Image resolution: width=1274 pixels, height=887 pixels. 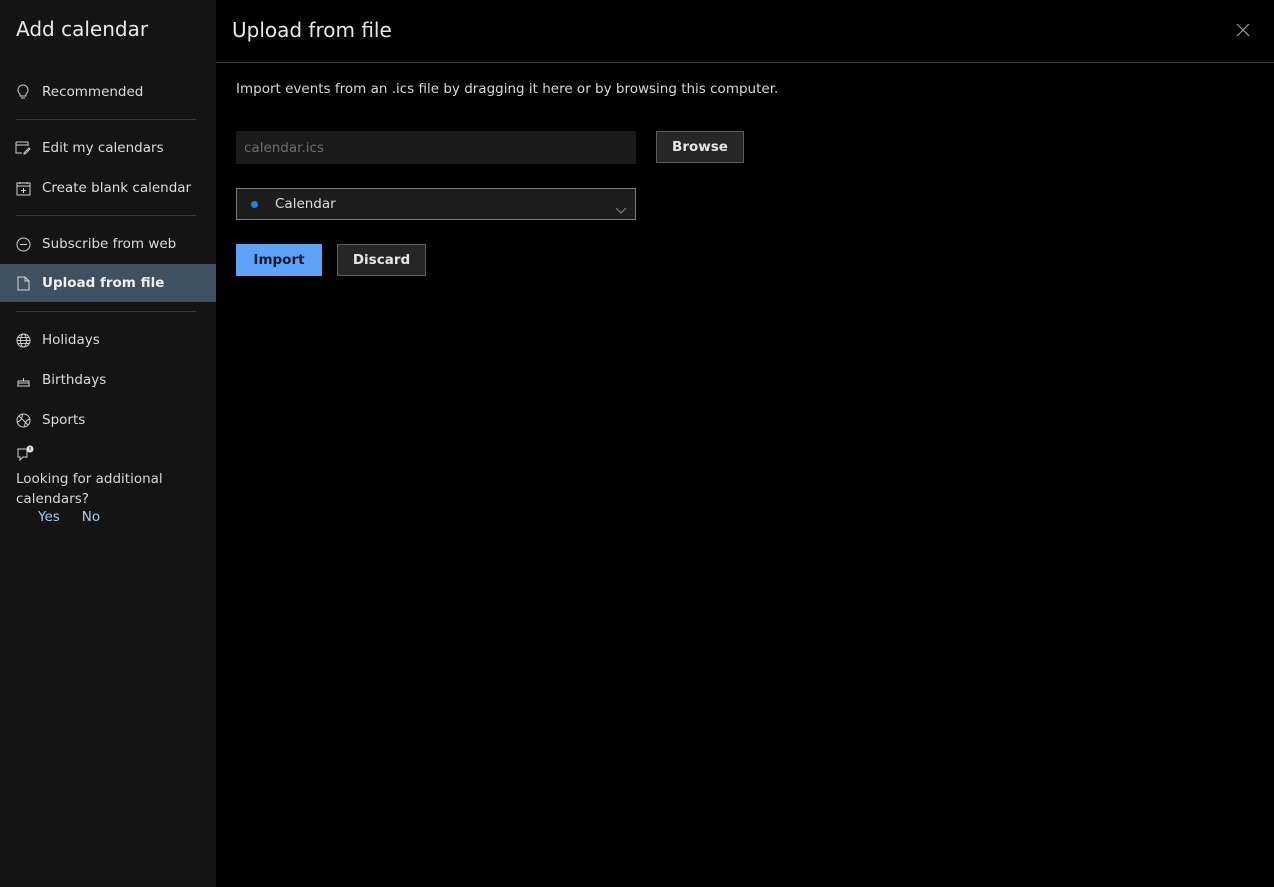 What do you see at coordinates (117, 188) in the screenshot?
I see `sidebar-item-label: Create blank calendar` at bounding box center [117, 188].